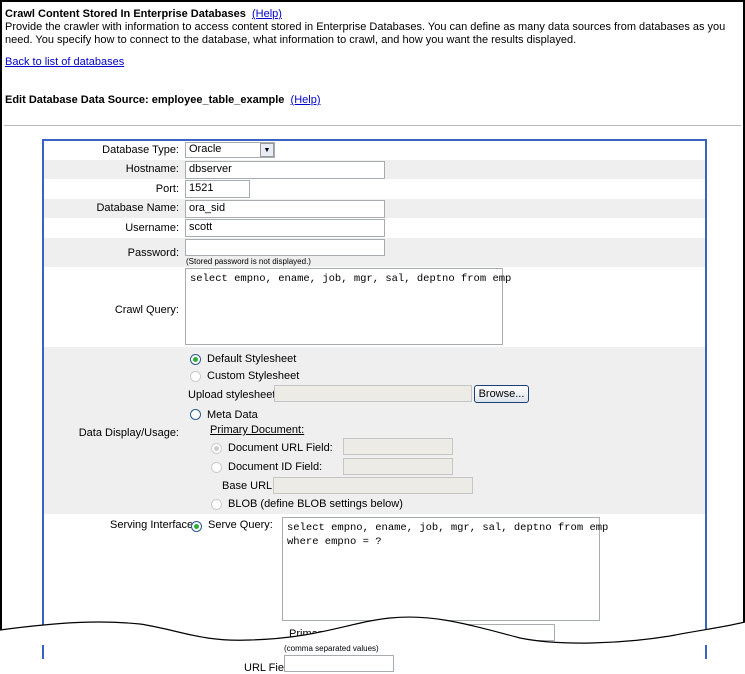 The height and width of the screenshot is (674, 745). Describe the element at coordinates (140, 150) in the screenshot. I see `database-type-label: Database Type:` at that location.